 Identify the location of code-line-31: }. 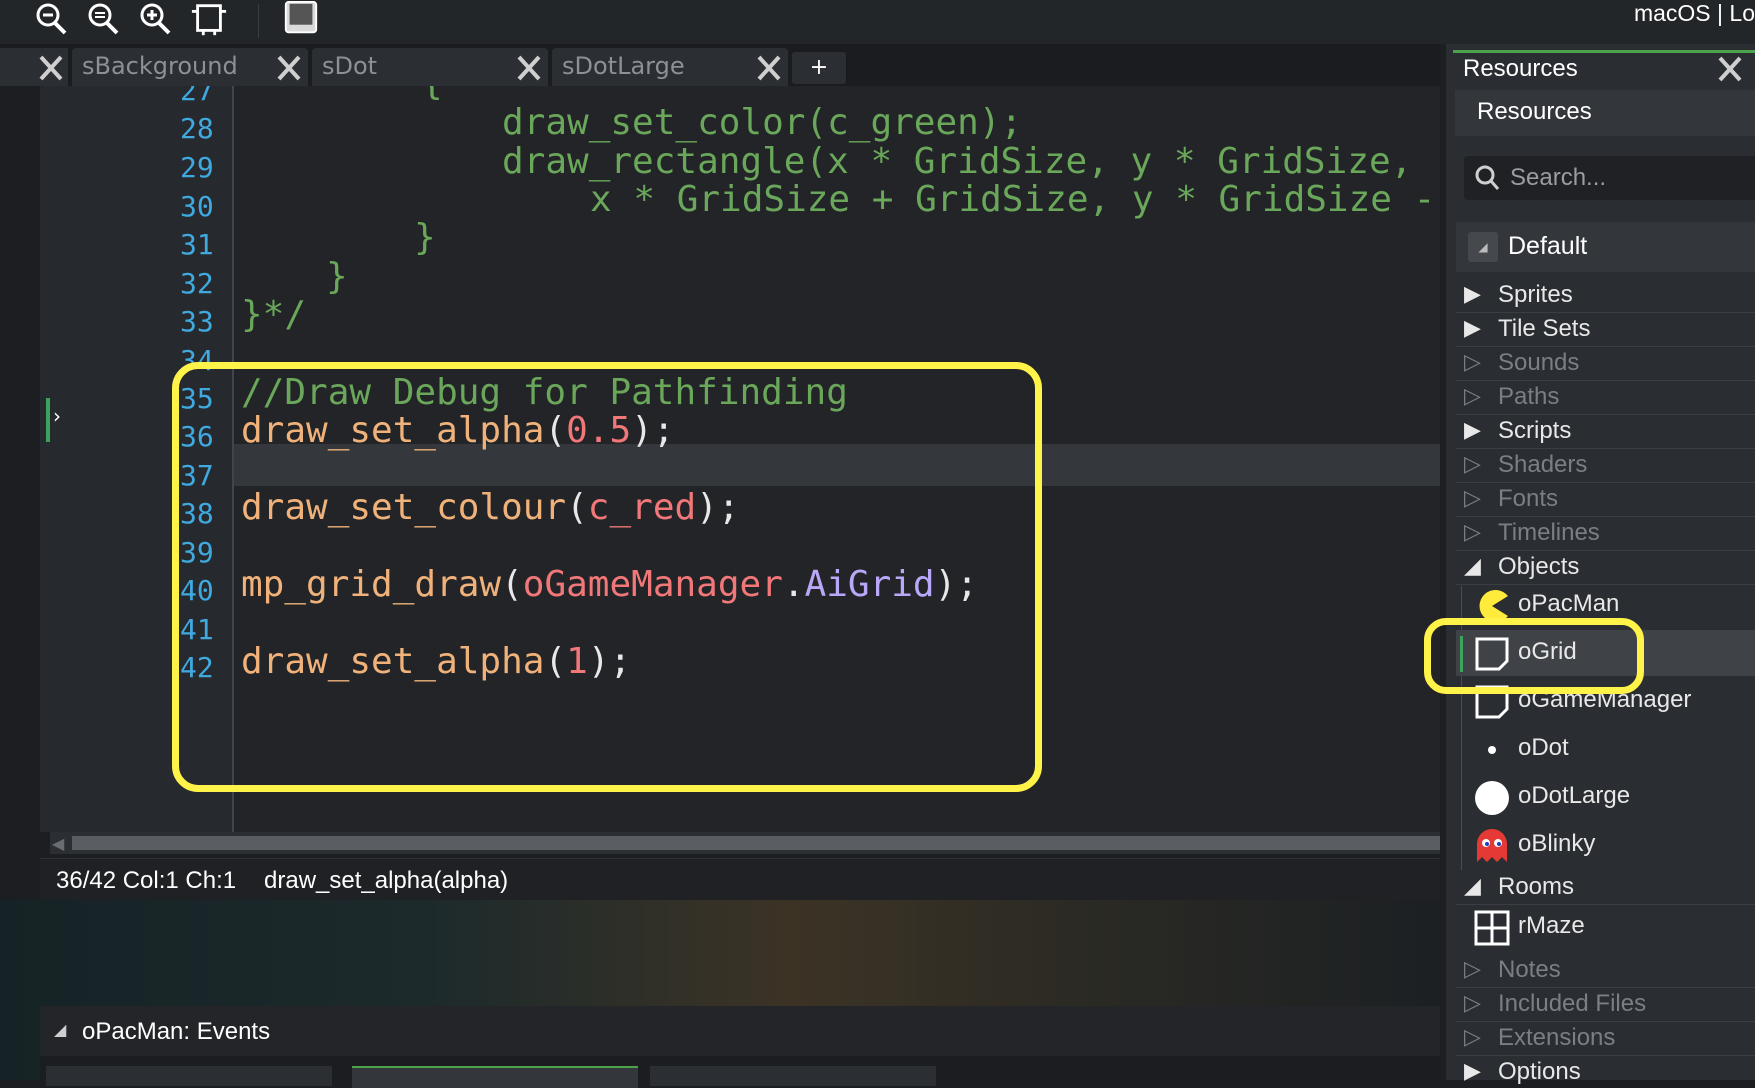
(425, 237).